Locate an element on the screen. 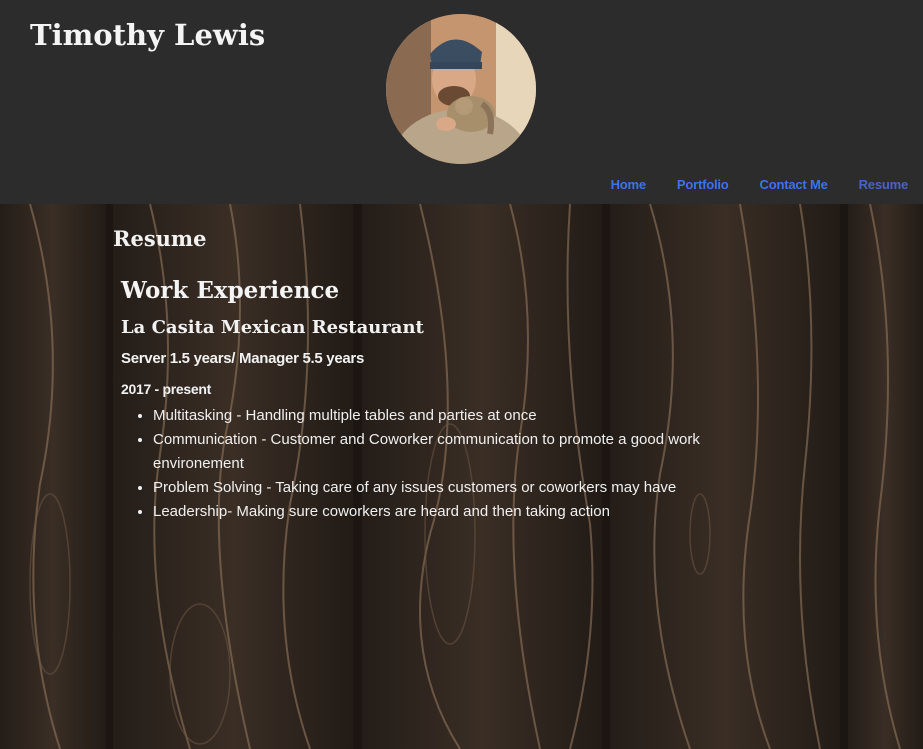 The height and width of the screenshot is (749, 923). job-dates: 2017 - present is located at coordinates (166, 389).